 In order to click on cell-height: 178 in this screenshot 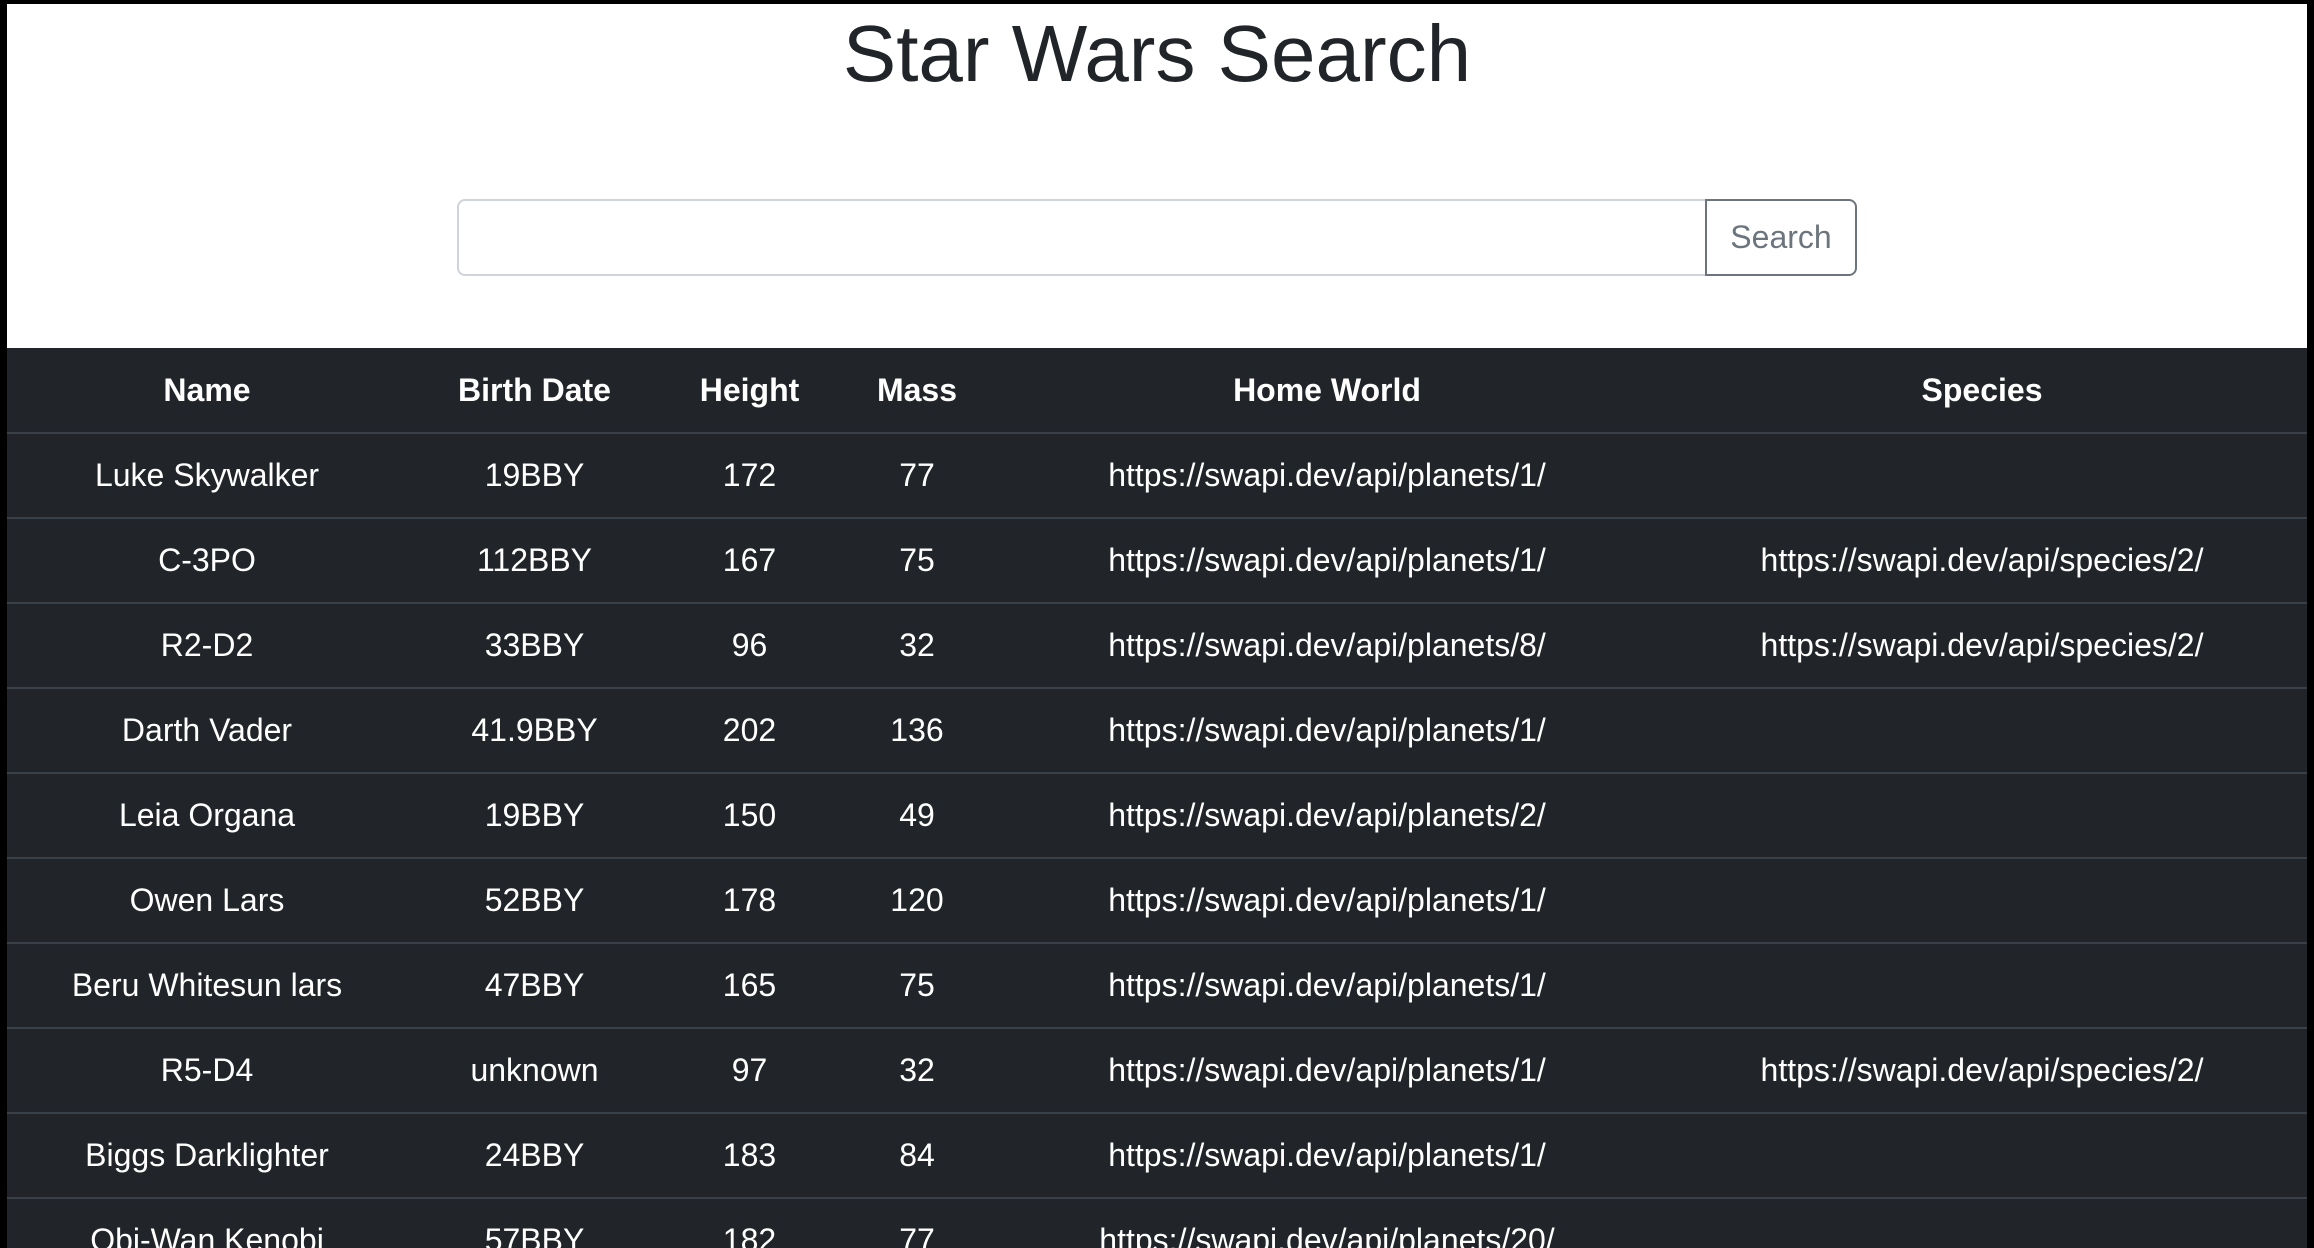, I will do `click(749, 901)`.